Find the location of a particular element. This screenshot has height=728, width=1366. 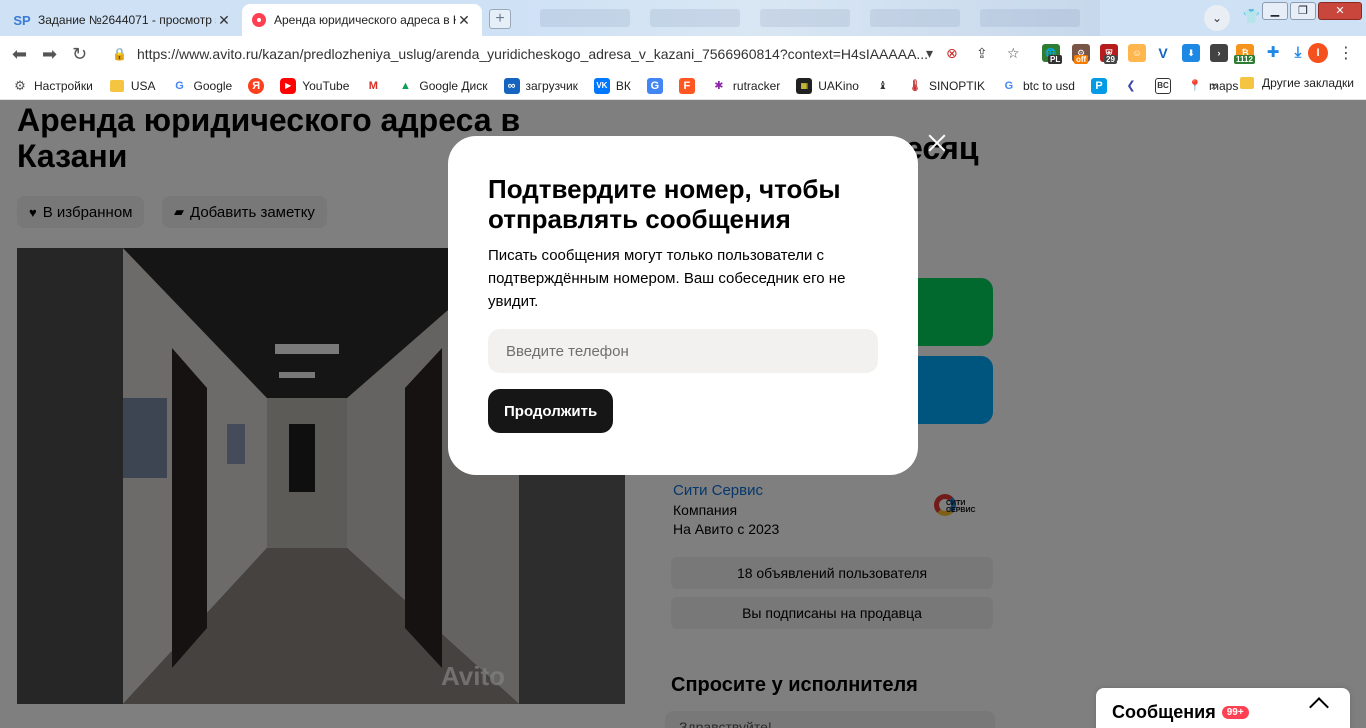

window-controls: ▁ ❐ ✕ is located at coordinates (1312, 11).